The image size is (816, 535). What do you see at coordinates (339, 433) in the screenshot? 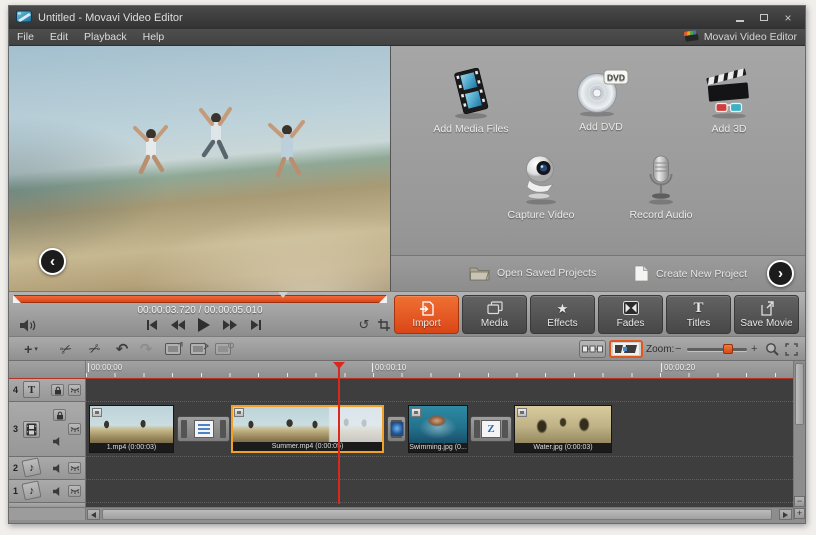
I see `playhead-line` at bounding box center [339, 433].